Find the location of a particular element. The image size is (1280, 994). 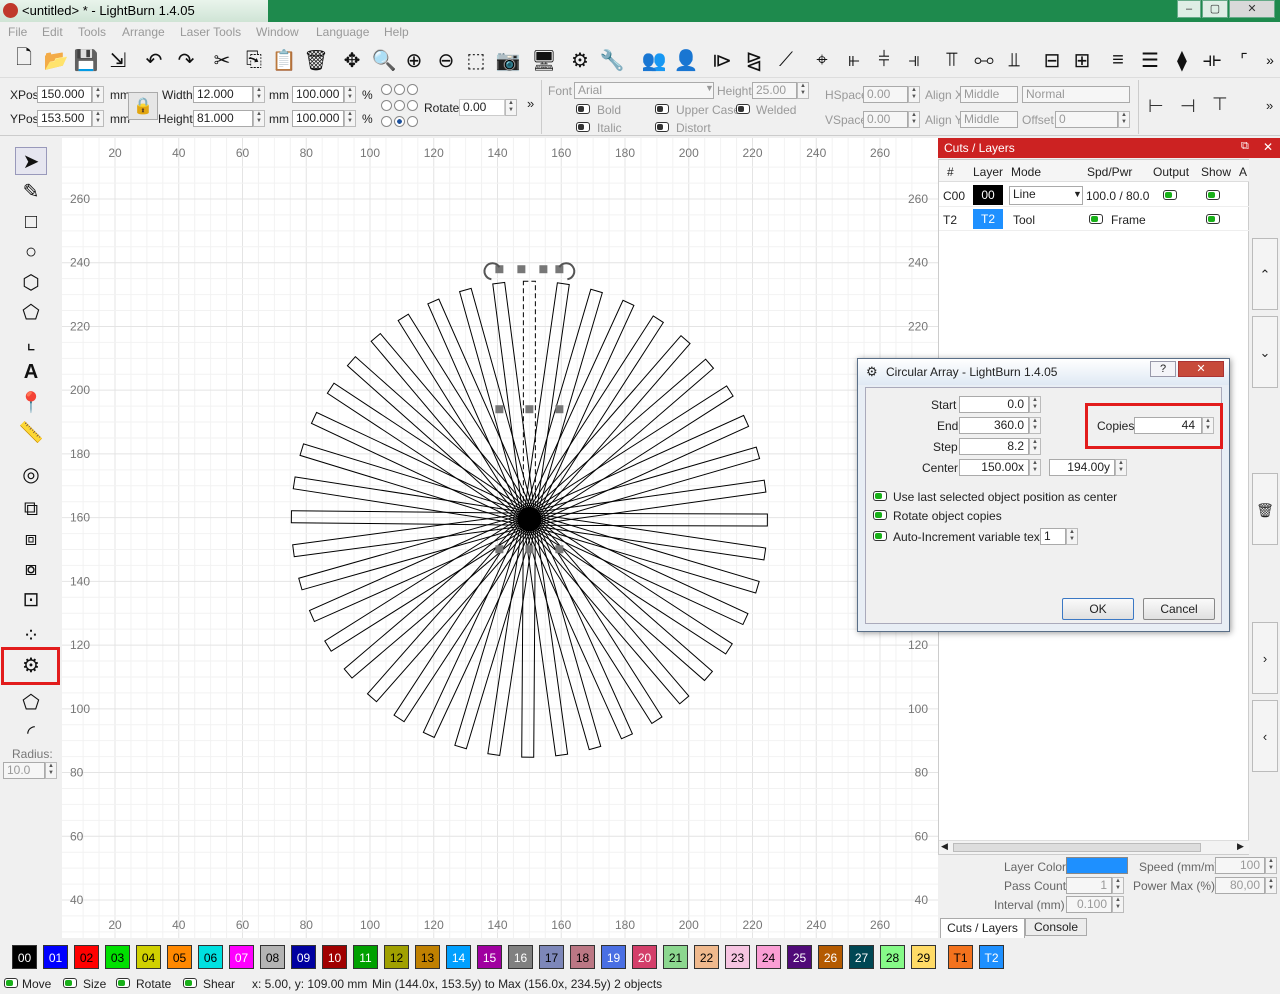

move-toggle is located at coordinates (11, 983).